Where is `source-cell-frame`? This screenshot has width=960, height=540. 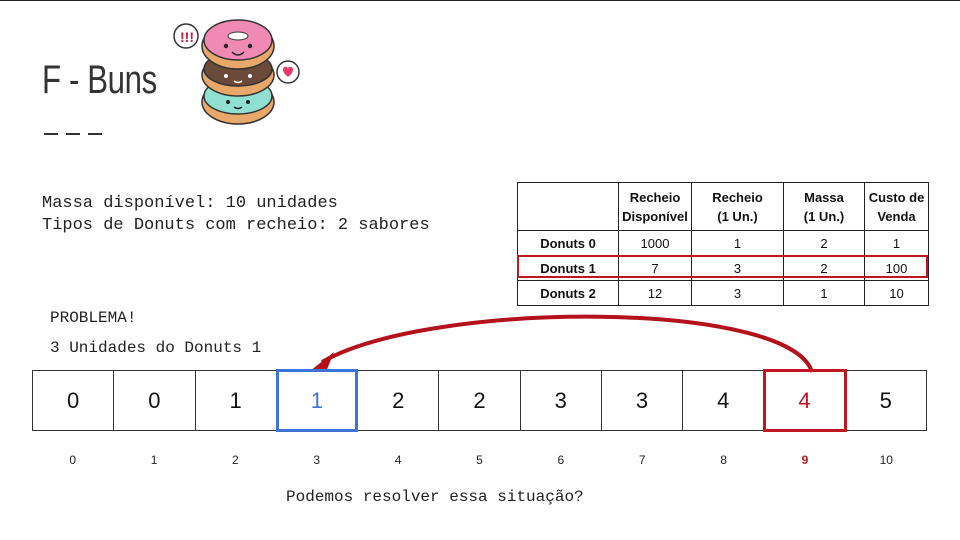
source-cell-frame is located at coordinates (805, 400).